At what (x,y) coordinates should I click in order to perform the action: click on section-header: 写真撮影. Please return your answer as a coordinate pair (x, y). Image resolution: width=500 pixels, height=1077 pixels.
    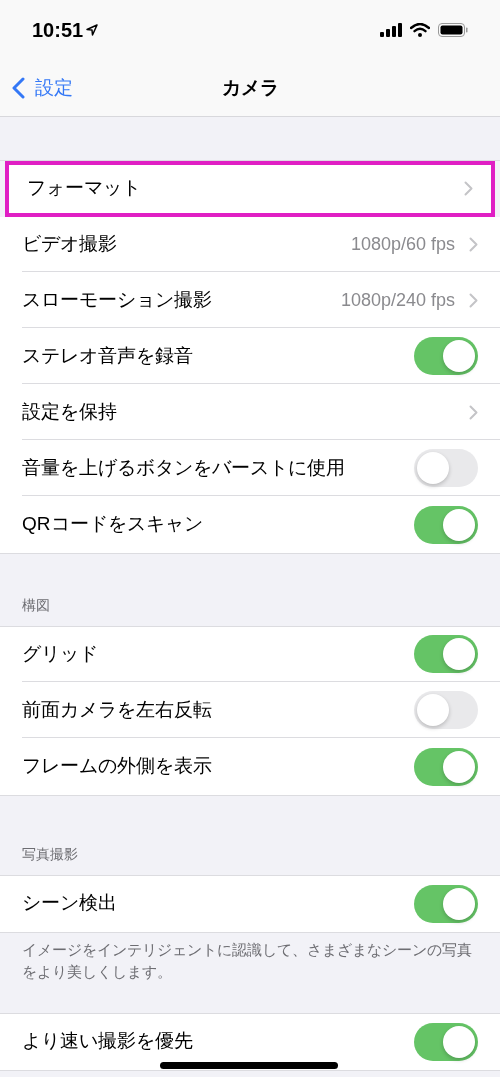
    Looking at the image, I should click on (50, 854).